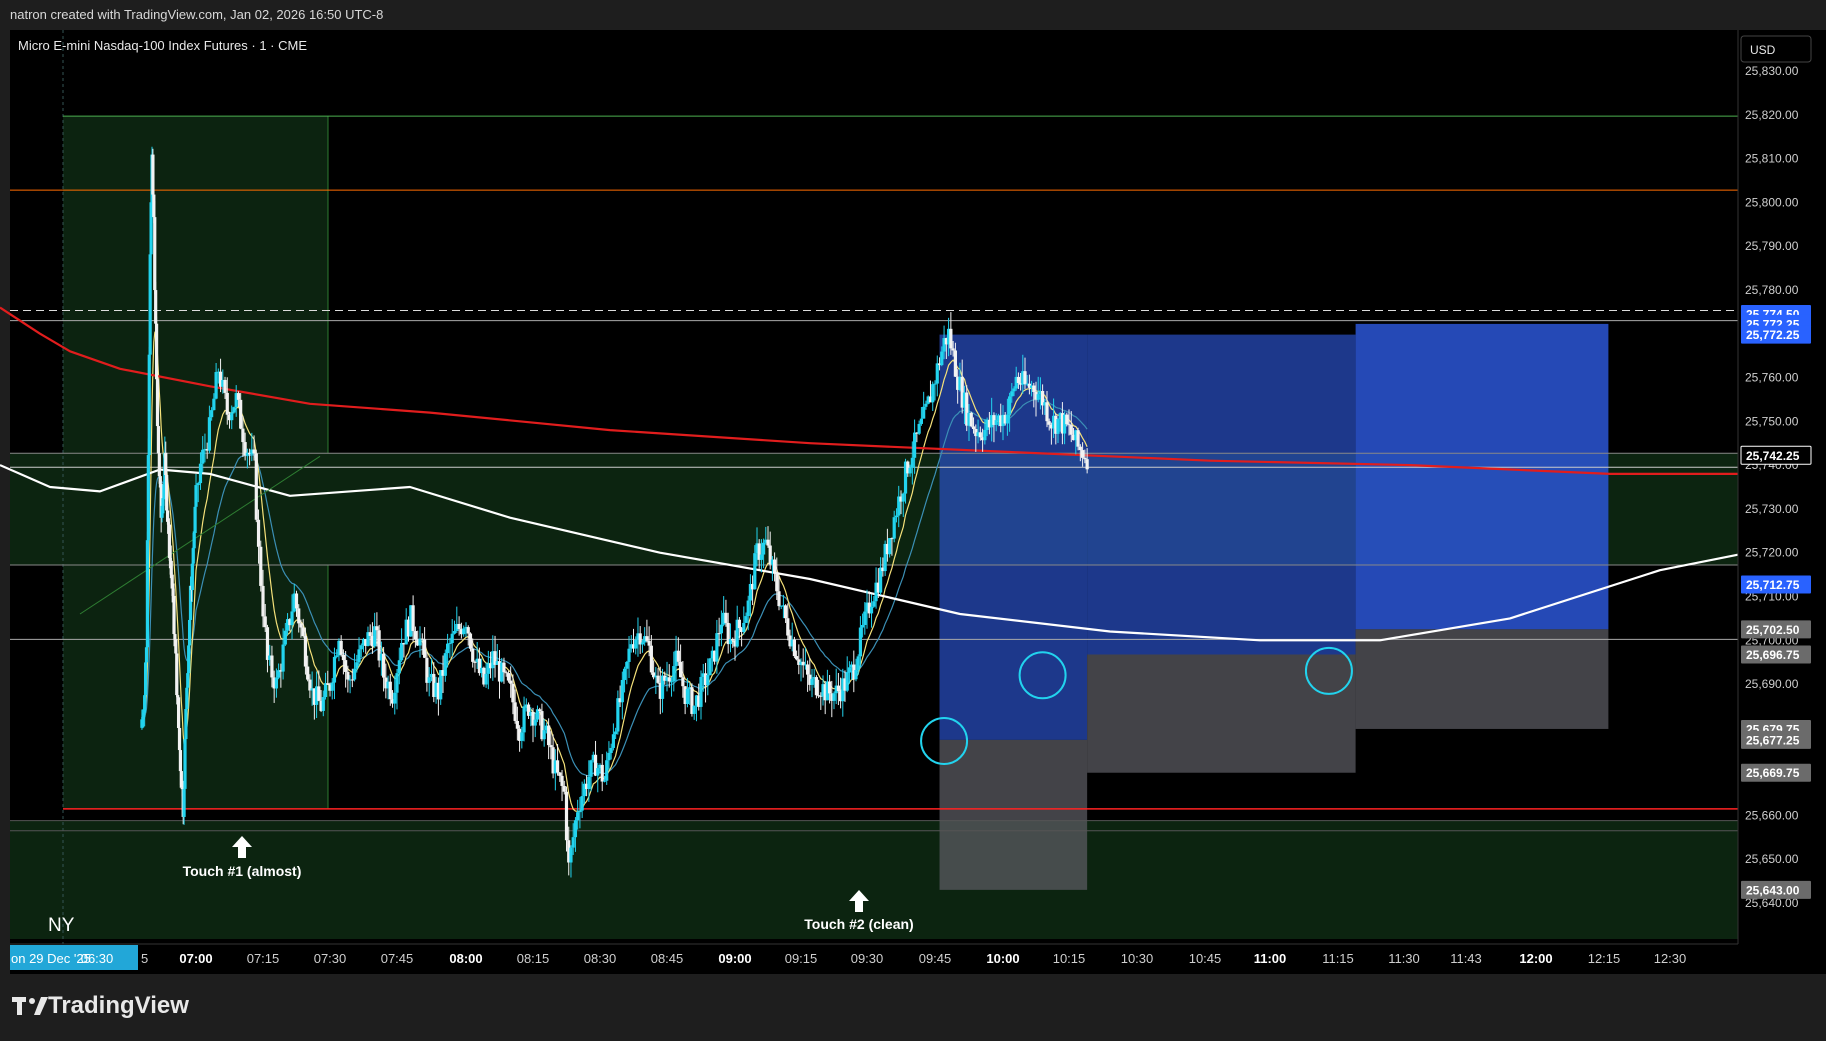 Image resolution: width=1826 pixels, height=1041 pixels. What do you see at coordinates (1404, 958) in the screenshot?
I see `x-tick: 11:30` at bounding box center [1404, 958].